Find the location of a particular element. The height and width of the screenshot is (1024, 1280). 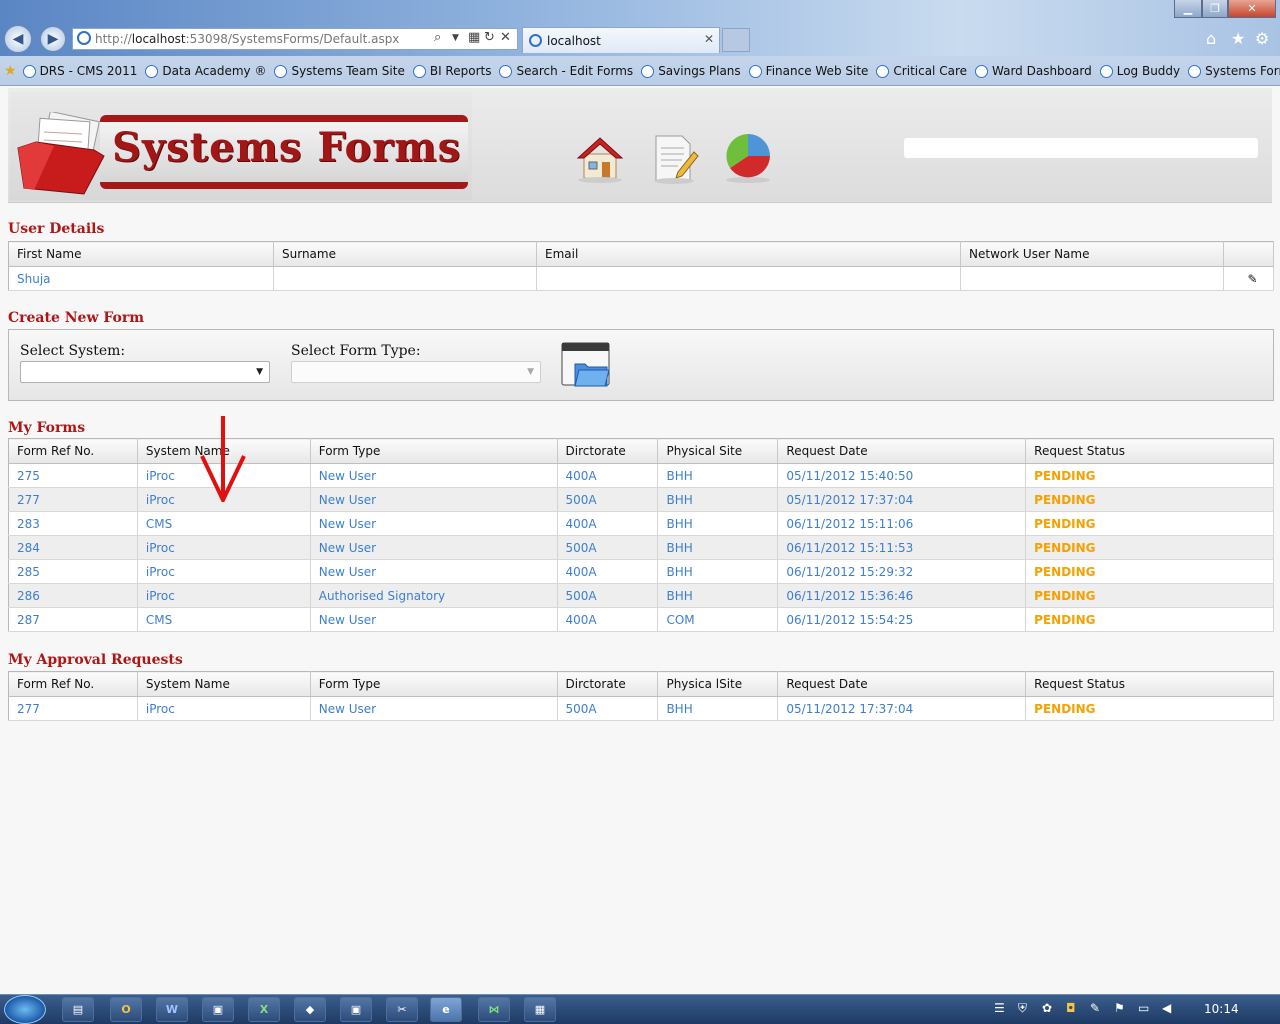

ie-taskbar-icon: e is located at coordinates (446, 1009).